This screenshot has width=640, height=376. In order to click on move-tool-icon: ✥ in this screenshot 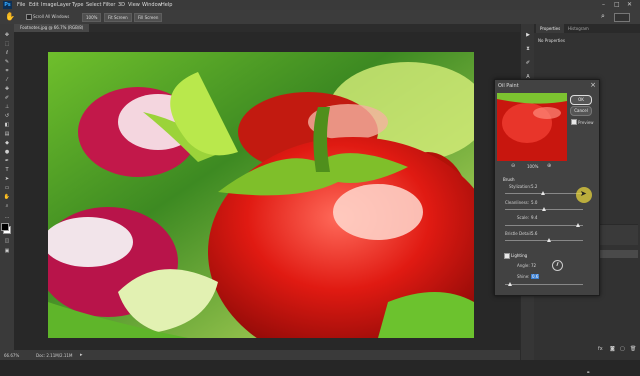, I will do `click(7, 35)`.